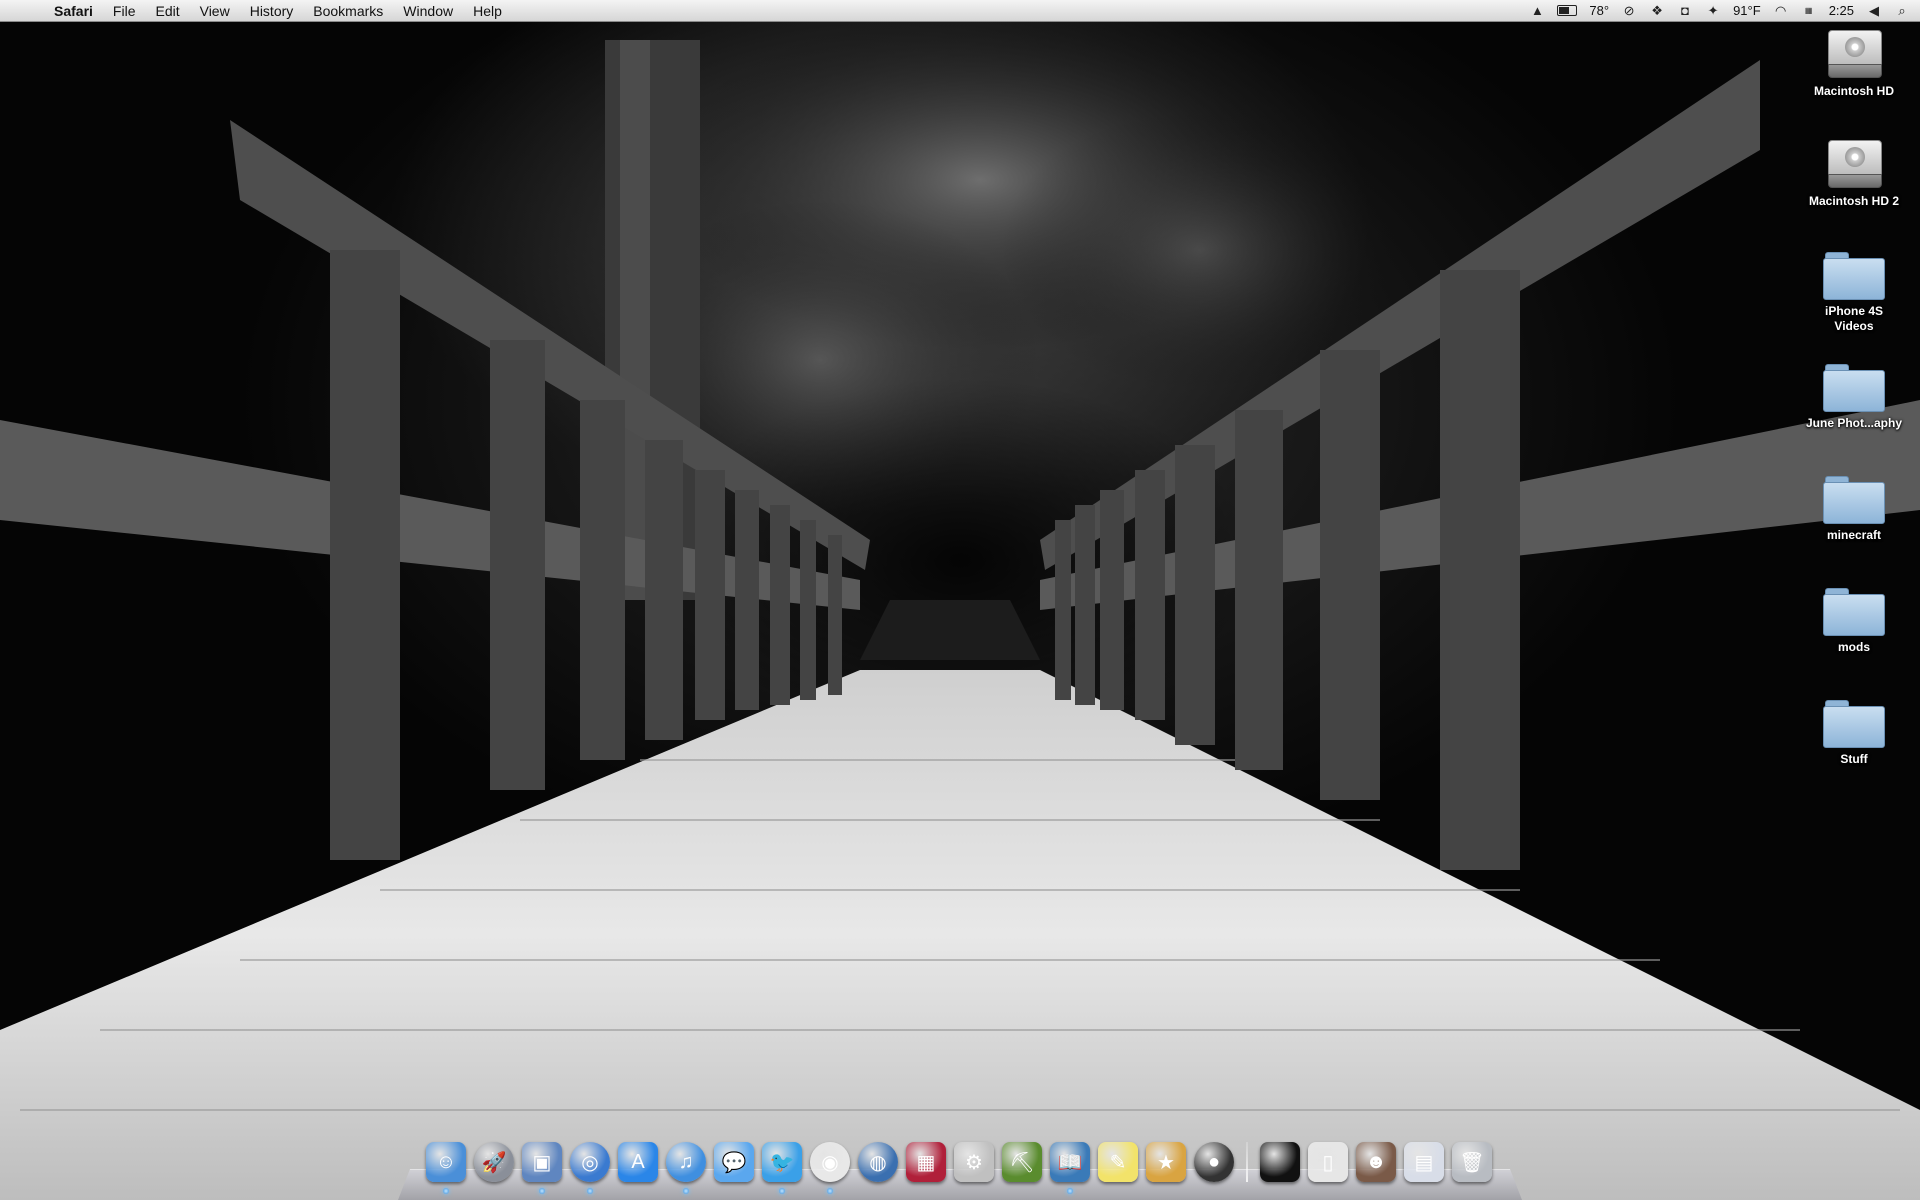 The width and height of the screenshot is (1920, 1200). I want to click on apple-stack-icon, so click(1280, 1162).